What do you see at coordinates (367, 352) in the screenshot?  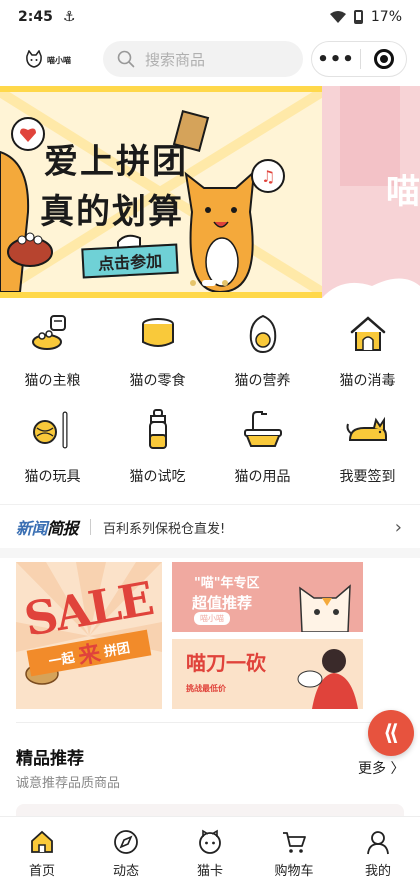 I see `category-item-disinfect: 猫の消毒` at bounding box center [367, 352].